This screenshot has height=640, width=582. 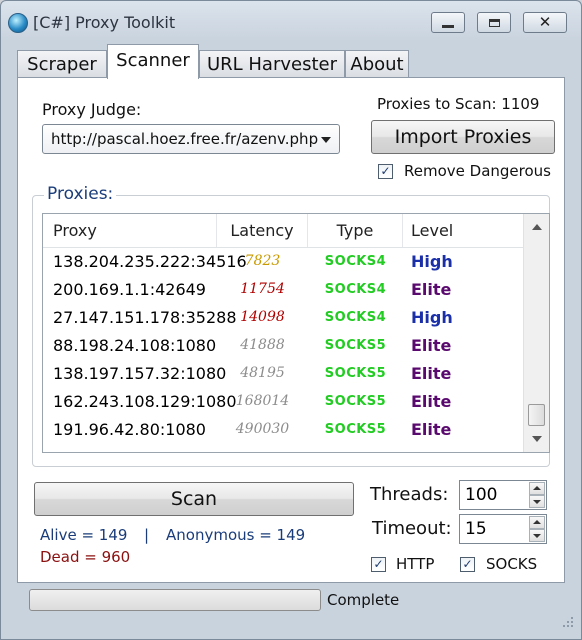 I want to click on threads-down-button, so click(x=537, y=501).